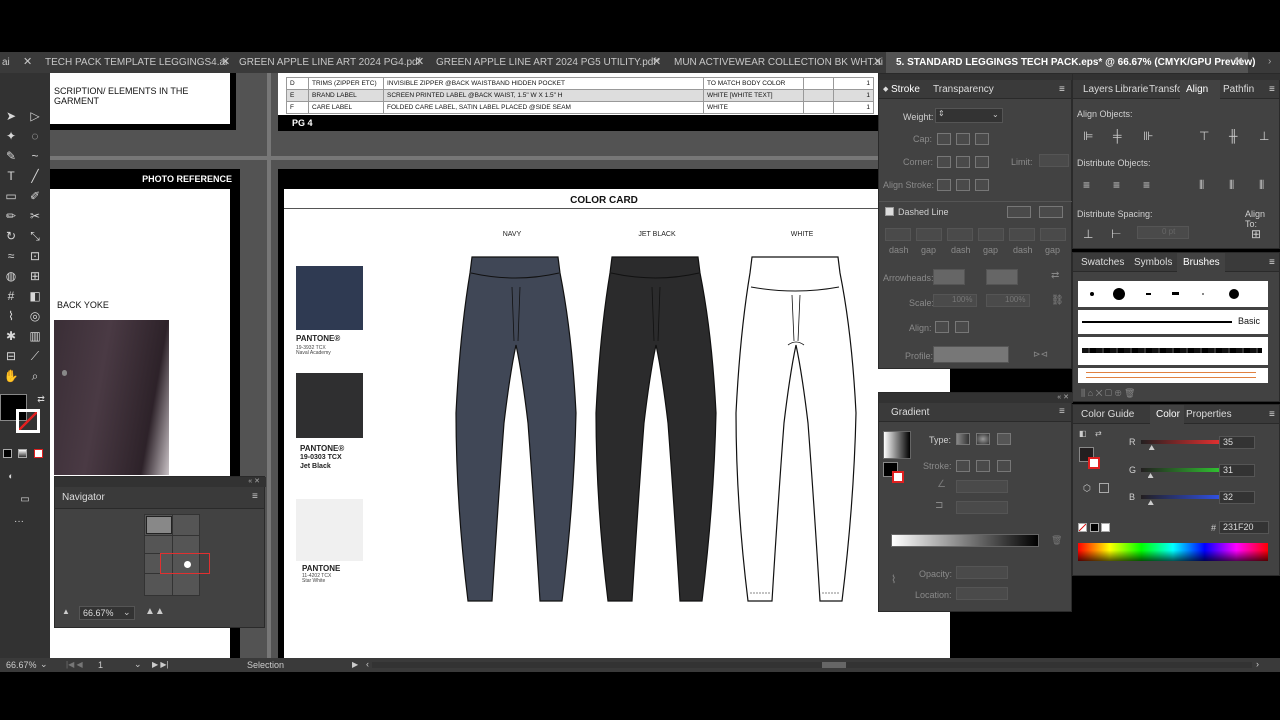 Image resolution: width=1280 pixels, height=720 pixels. Describe the element at coordinates (982, 162) in the screenshot. I see `bevel-join-icon` at that location.